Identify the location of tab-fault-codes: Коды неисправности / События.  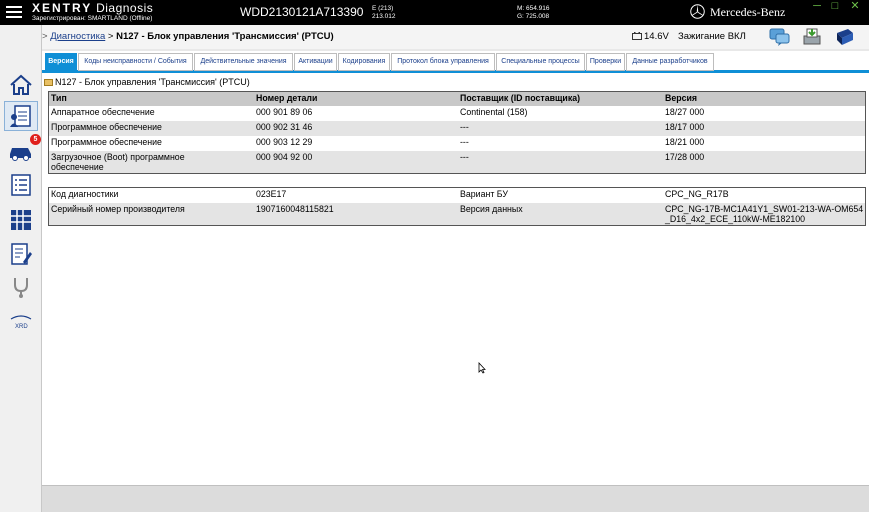
(135, 62).